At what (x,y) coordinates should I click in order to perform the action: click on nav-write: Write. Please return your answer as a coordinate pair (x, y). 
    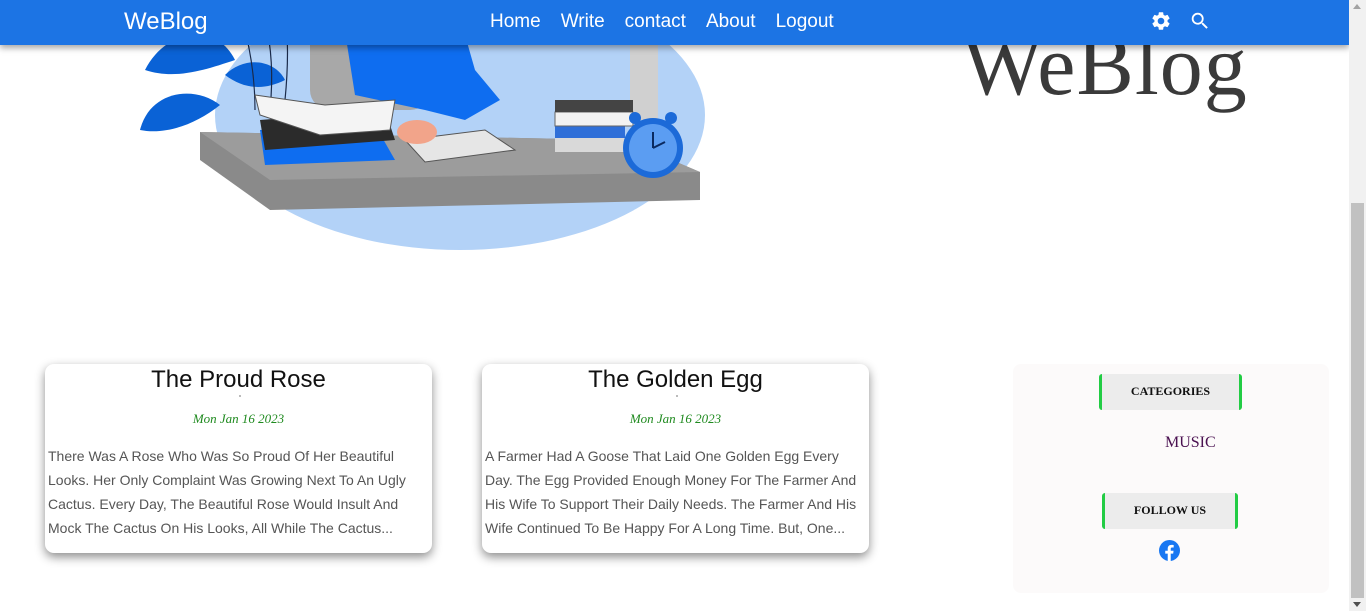
    Looking at the image, I should click on (583, 22).